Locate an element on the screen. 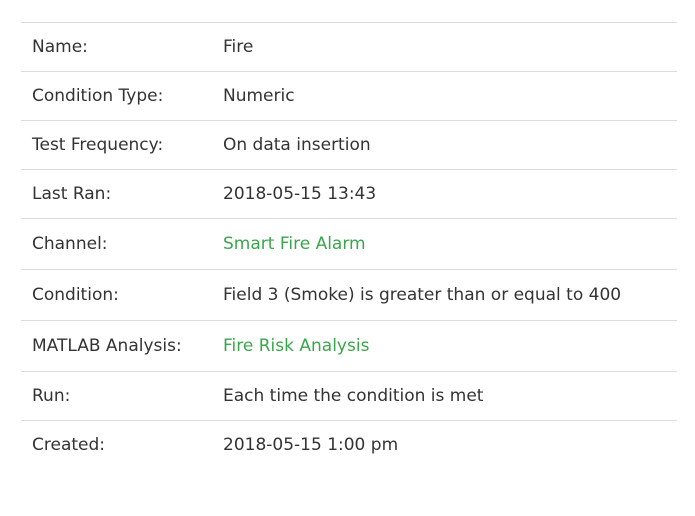  detail-row-channel: Channel: Smart Fire Alarm is located at coordinates (349, 244).